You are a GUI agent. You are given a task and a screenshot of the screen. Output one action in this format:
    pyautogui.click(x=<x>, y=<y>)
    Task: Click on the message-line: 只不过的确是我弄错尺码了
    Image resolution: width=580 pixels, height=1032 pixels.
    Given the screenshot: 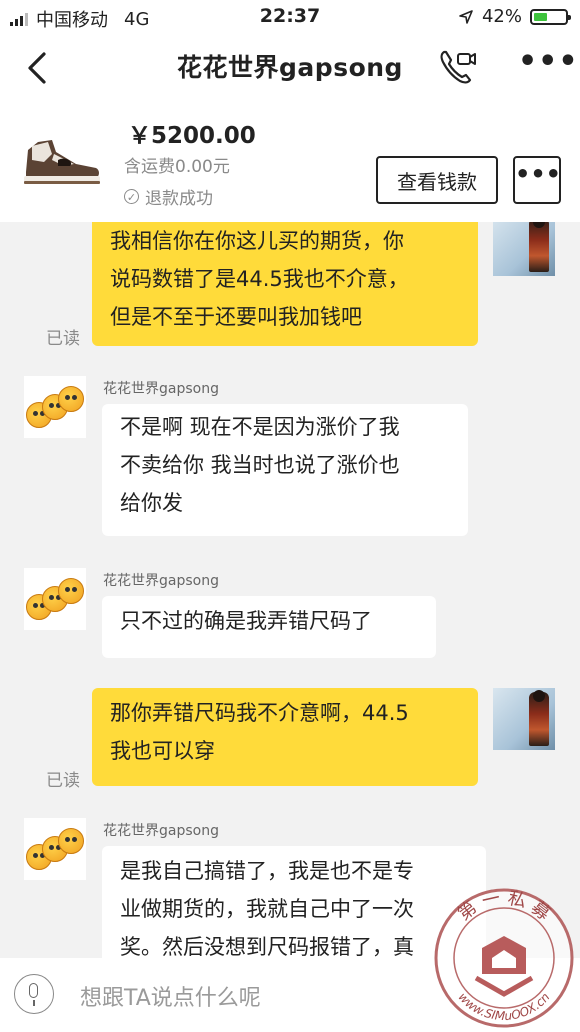 What is the action you would take?
    pyautogui.click(x=246, y=621)
    